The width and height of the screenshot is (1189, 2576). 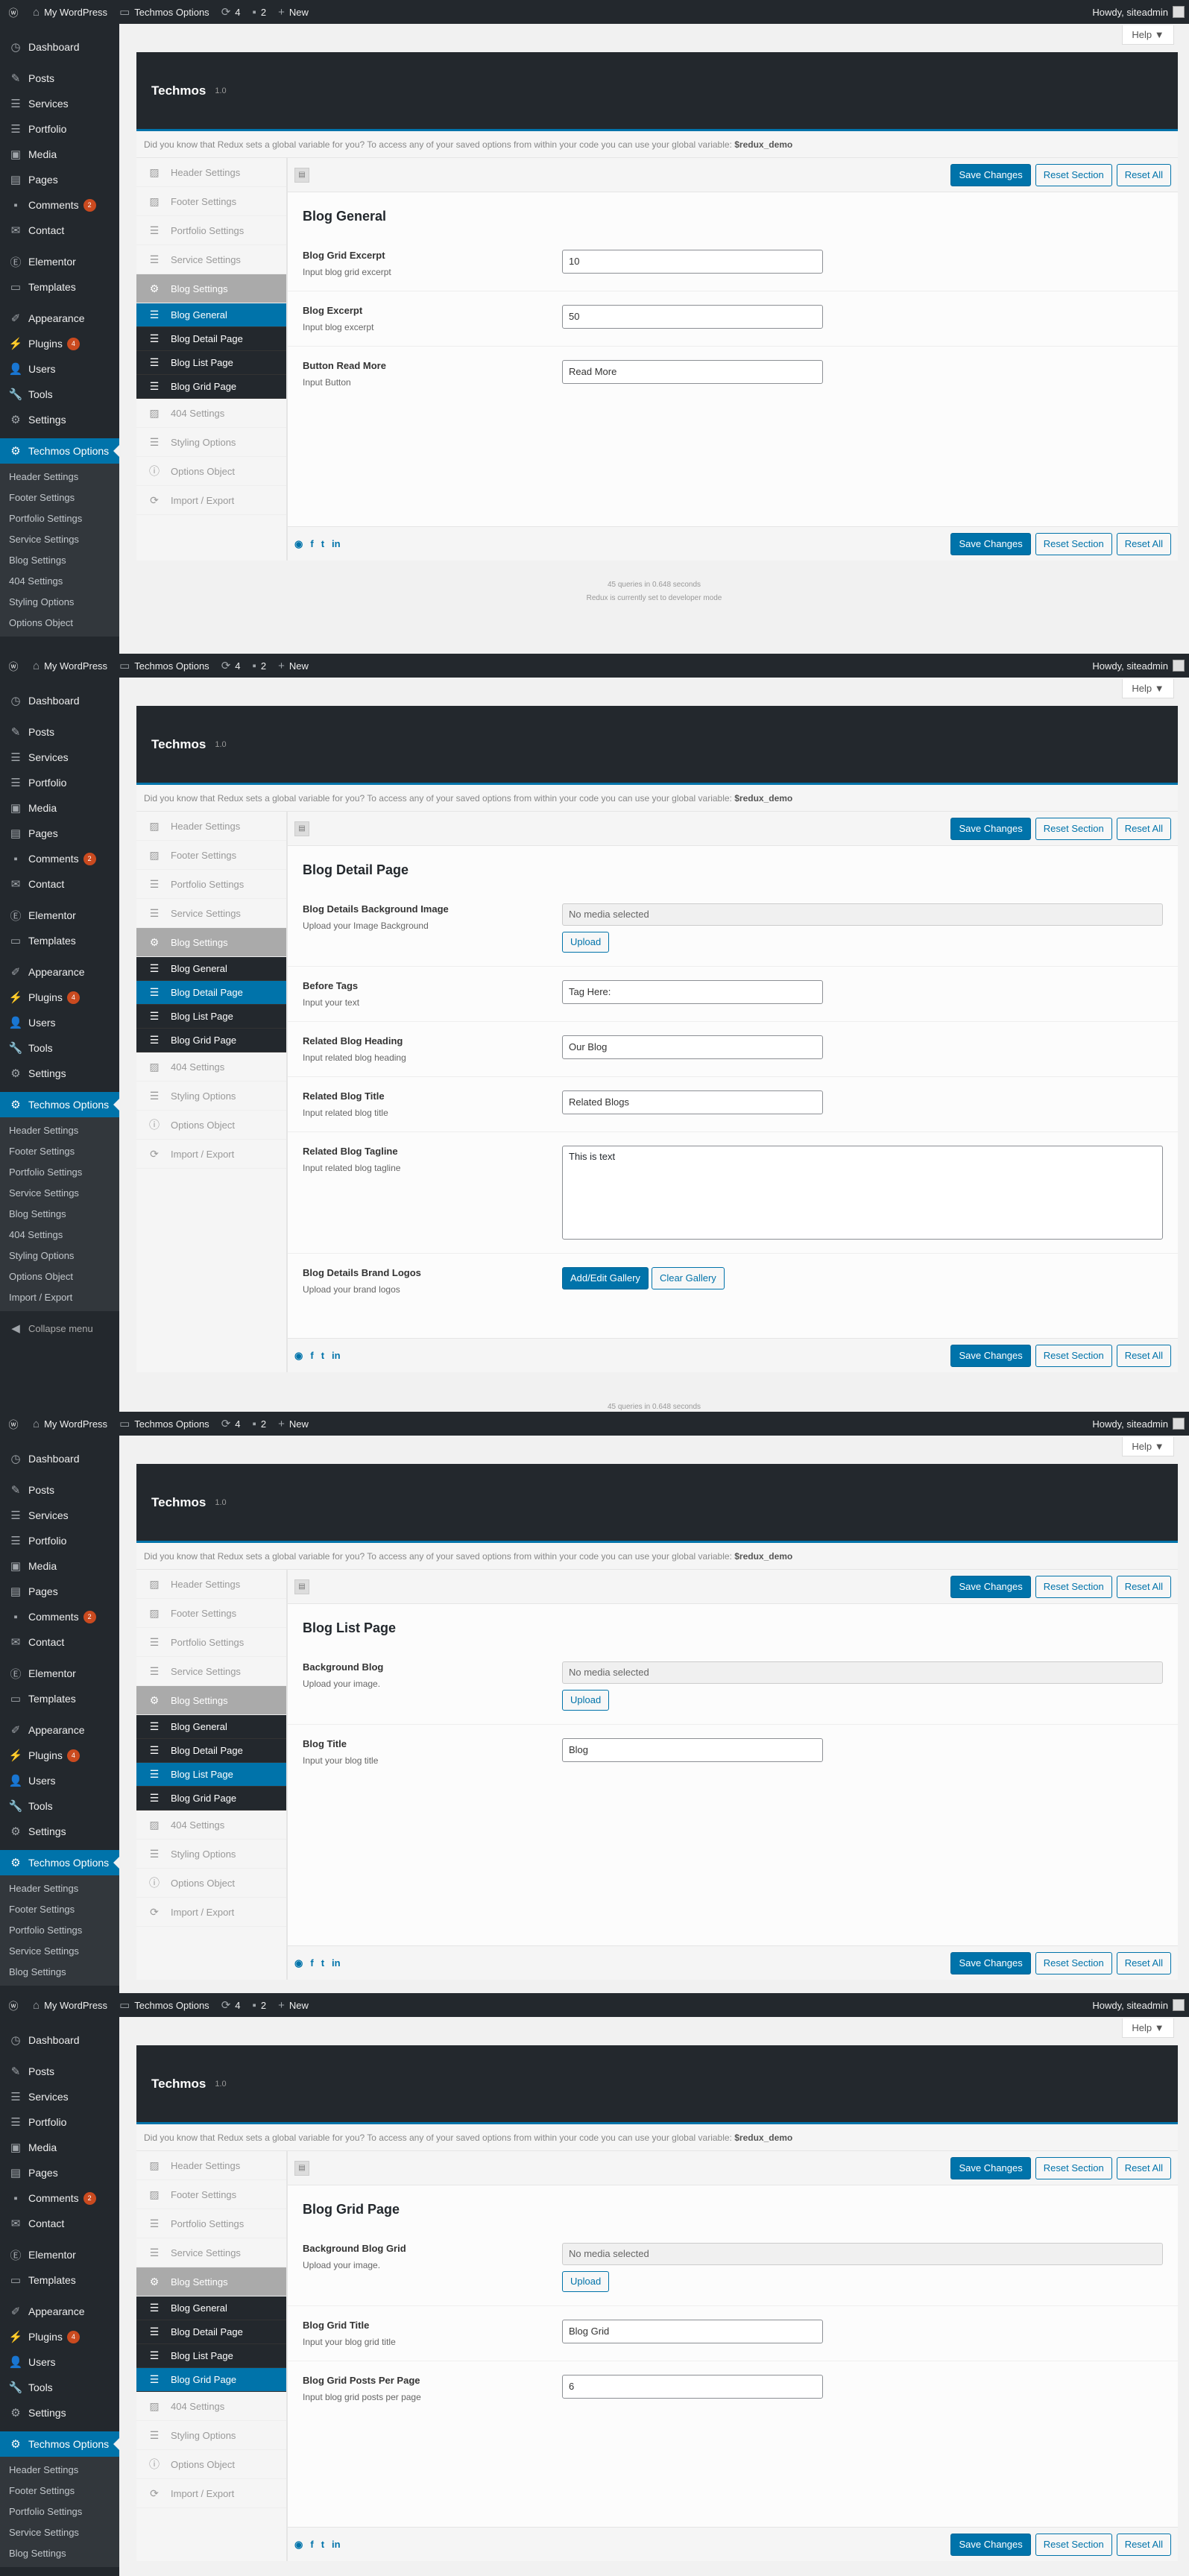 What do you see at coordinates (211, 339) in the screenshot?
I see `section-blog-detail-page: ☰ Blog Detail Page` at bounding box center [211, 339].